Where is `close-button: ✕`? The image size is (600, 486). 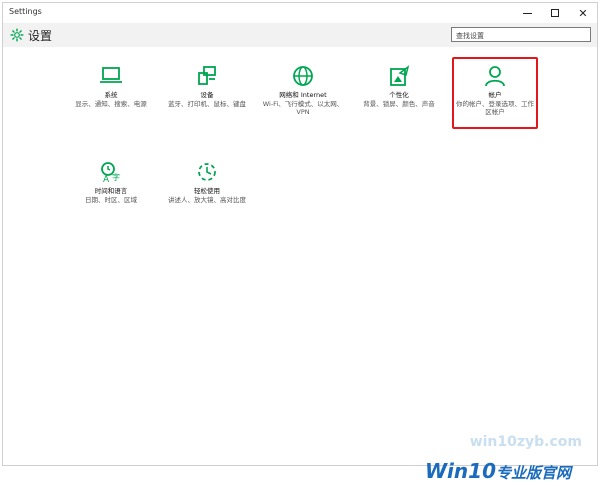
close-button: ✕ is located at coordinates (583, 13).